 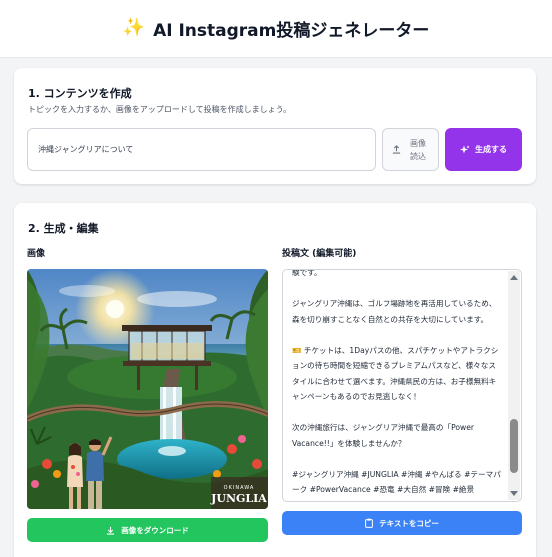 I want to click on section-title-edit: 2. 生成・編集, so click(x=63, y=228).